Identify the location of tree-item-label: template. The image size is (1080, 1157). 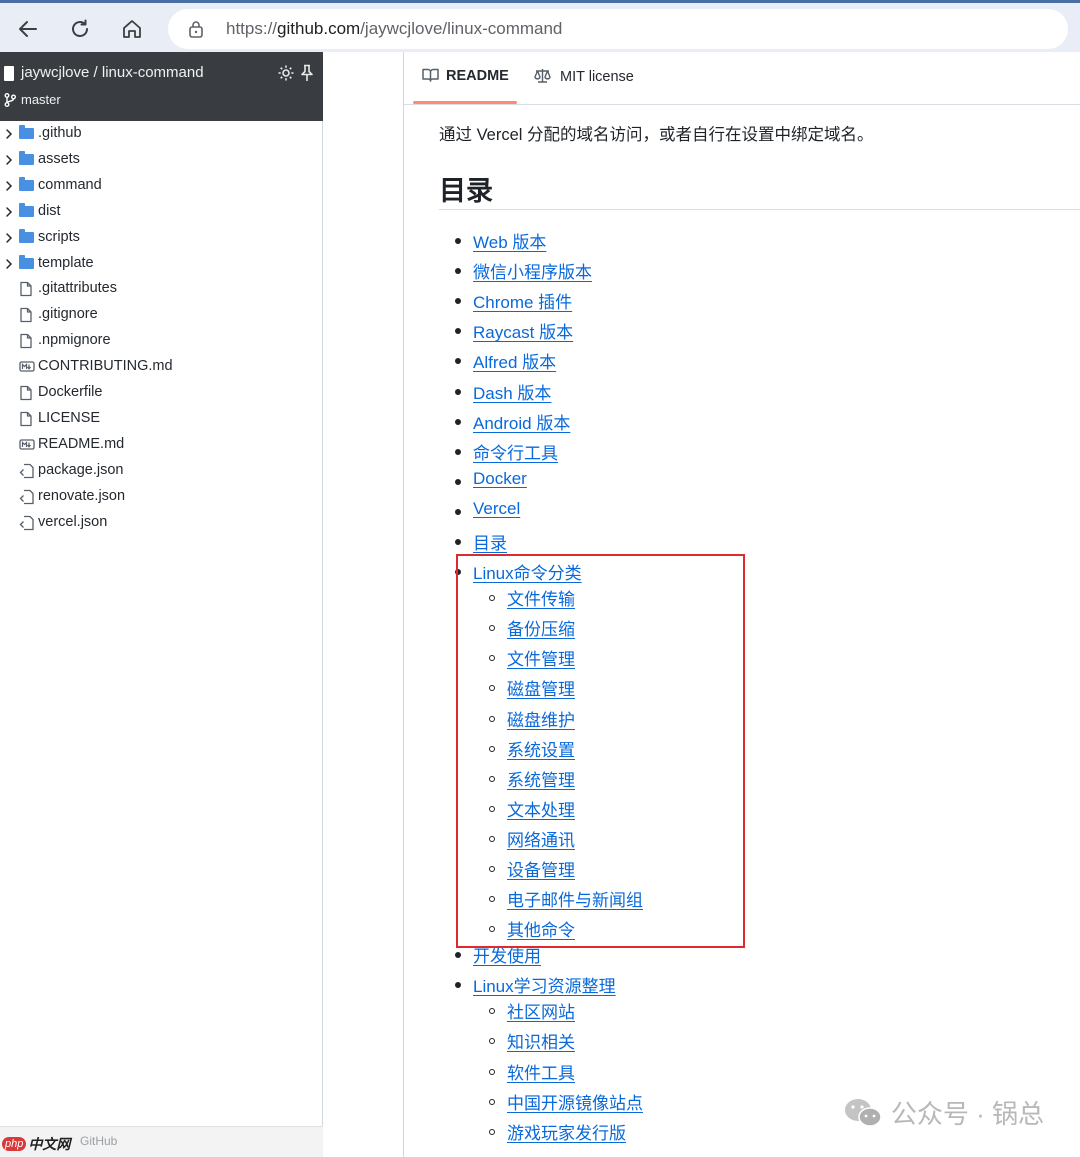
(66, 262).